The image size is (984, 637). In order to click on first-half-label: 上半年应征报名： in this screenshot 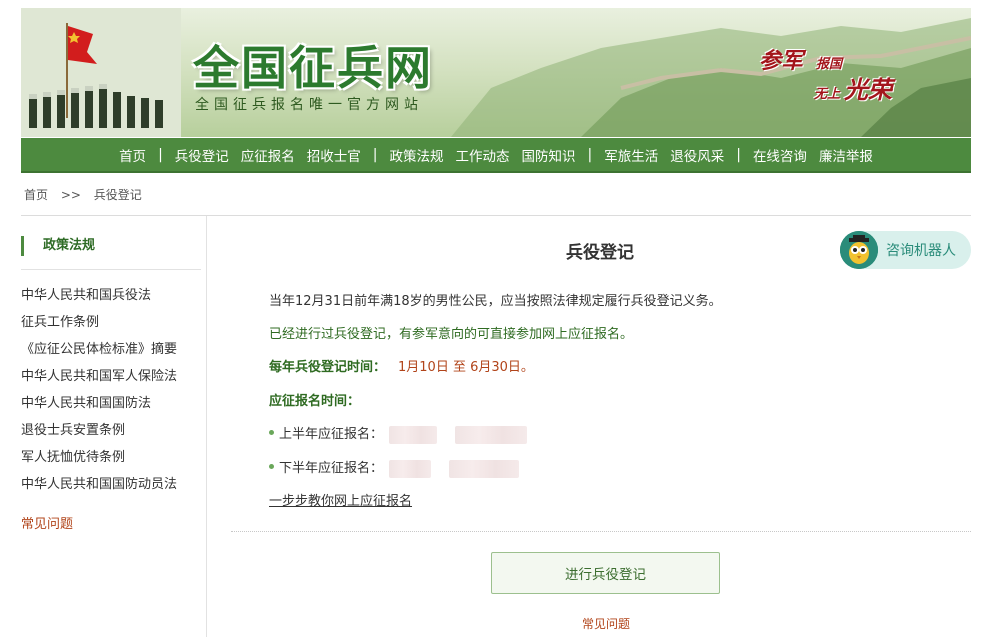, I will do `click(331, 434)`.